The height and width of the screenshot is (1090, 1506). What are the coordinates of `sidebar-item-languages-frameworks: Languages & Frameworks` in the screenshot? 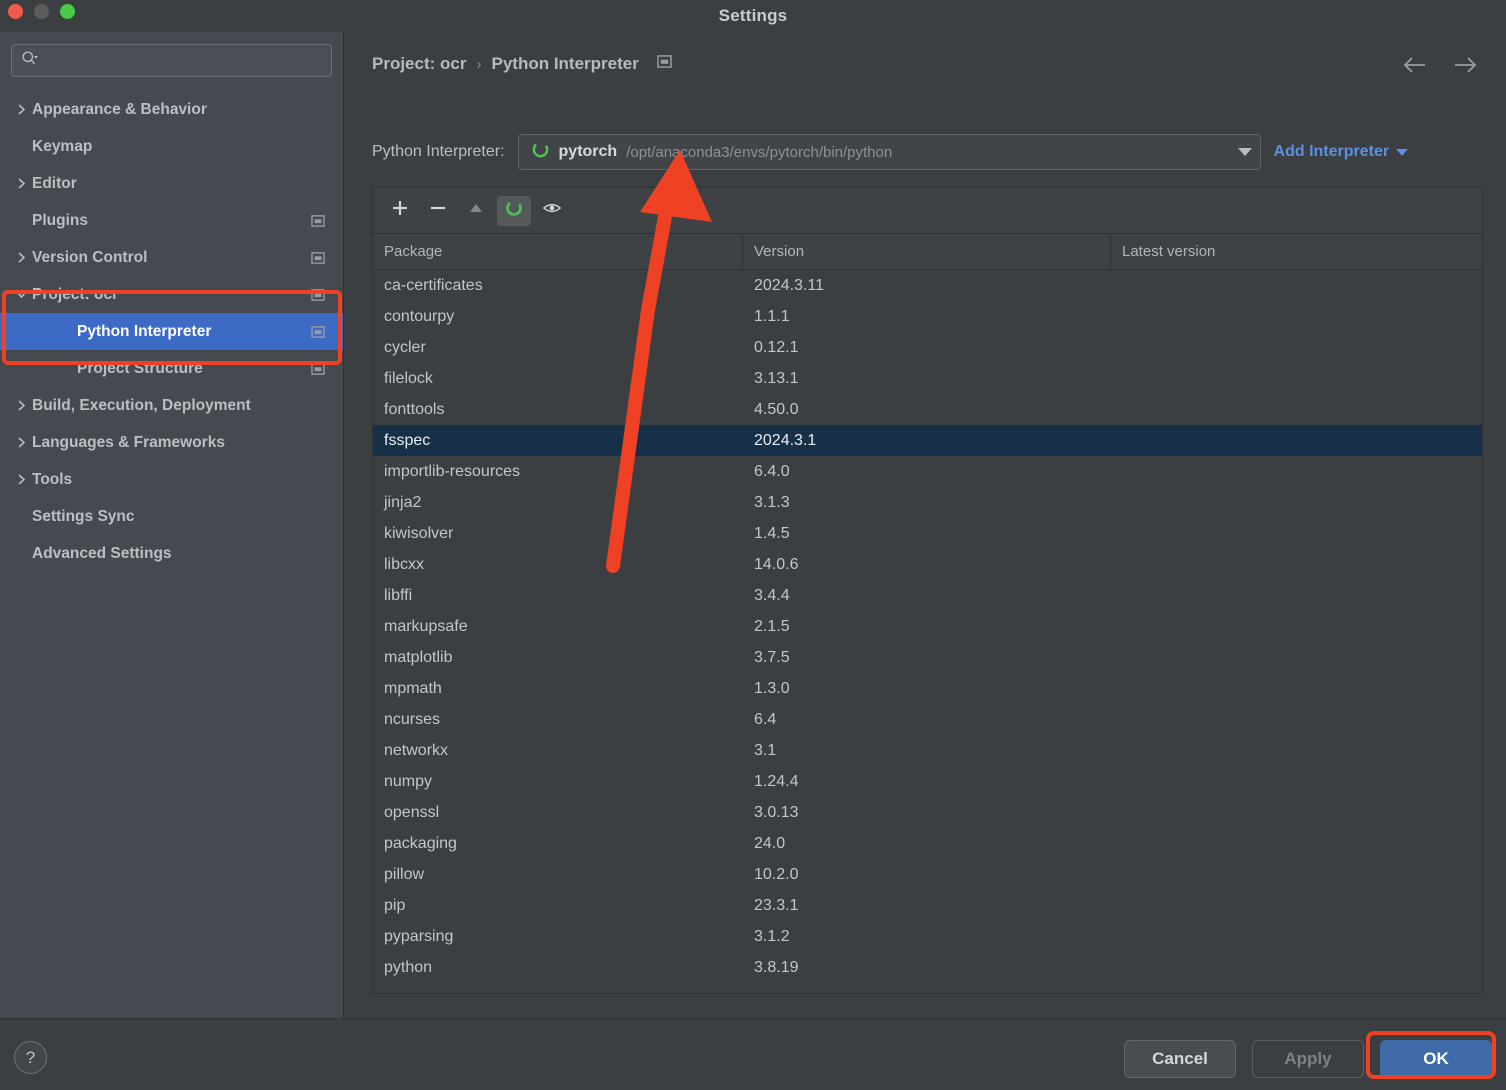 It's located at (171, 442).